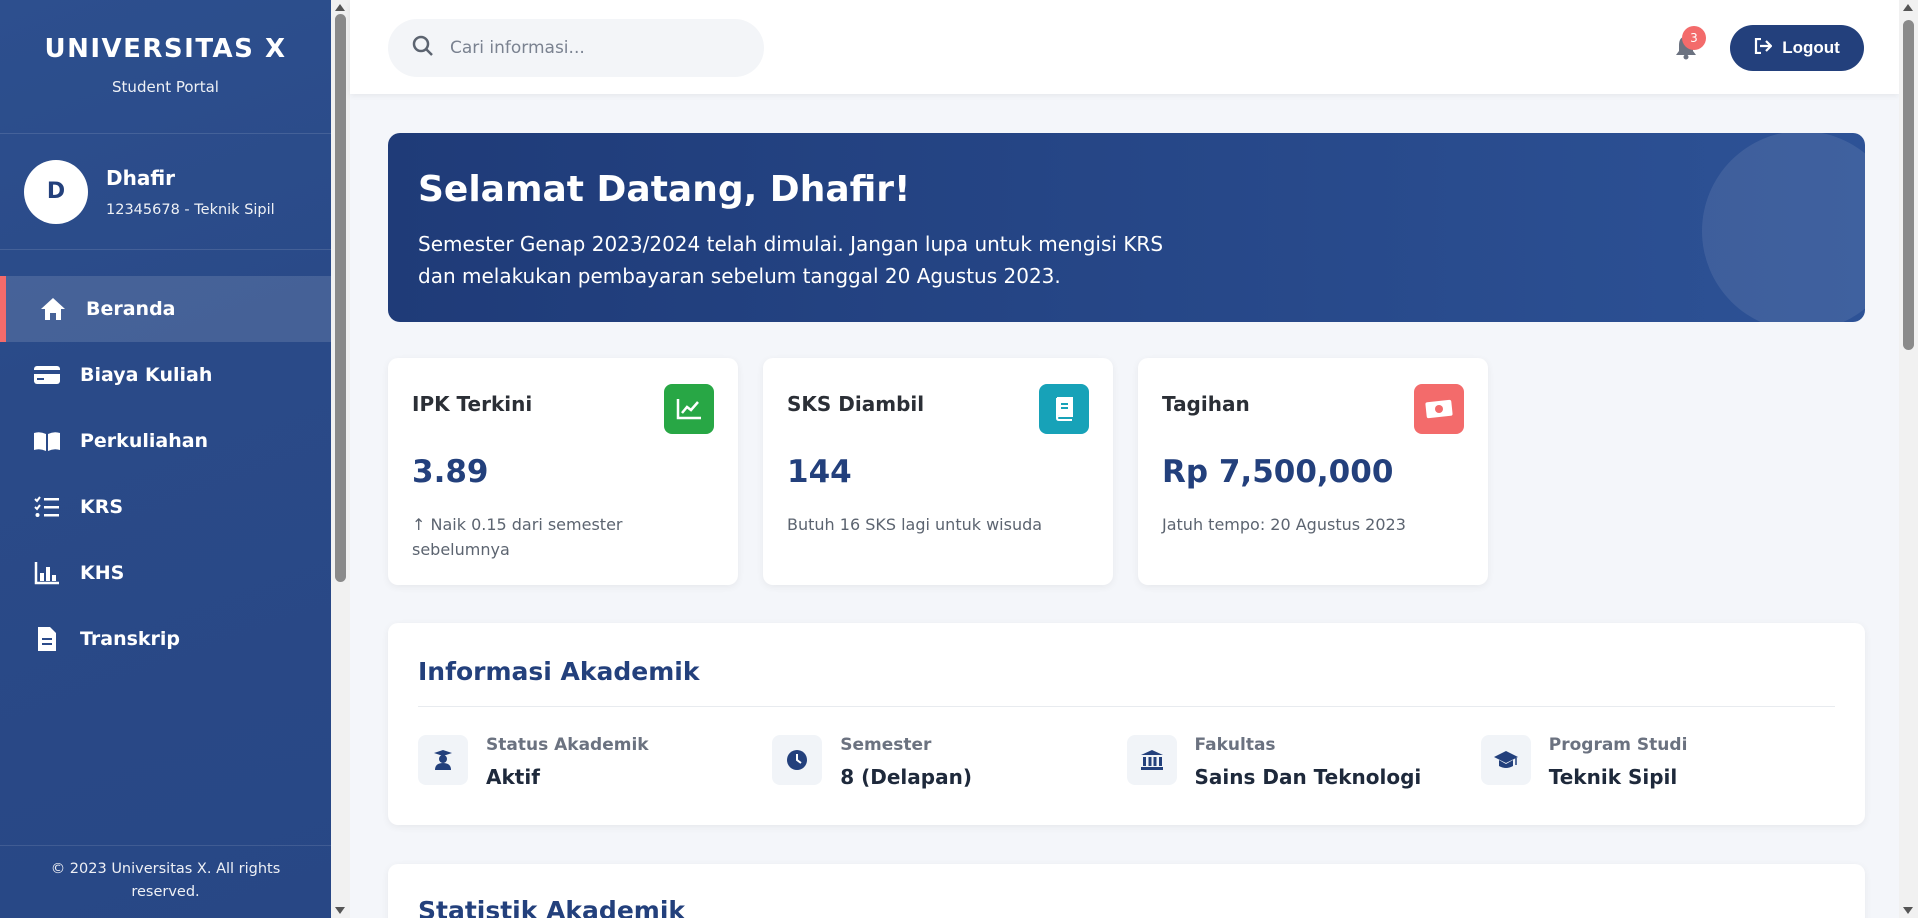  What do you see at coordinates (559, 671) in the screenshot?
I see `academic-info-title: Informasi Akademik` at bounding box center [559, 671].